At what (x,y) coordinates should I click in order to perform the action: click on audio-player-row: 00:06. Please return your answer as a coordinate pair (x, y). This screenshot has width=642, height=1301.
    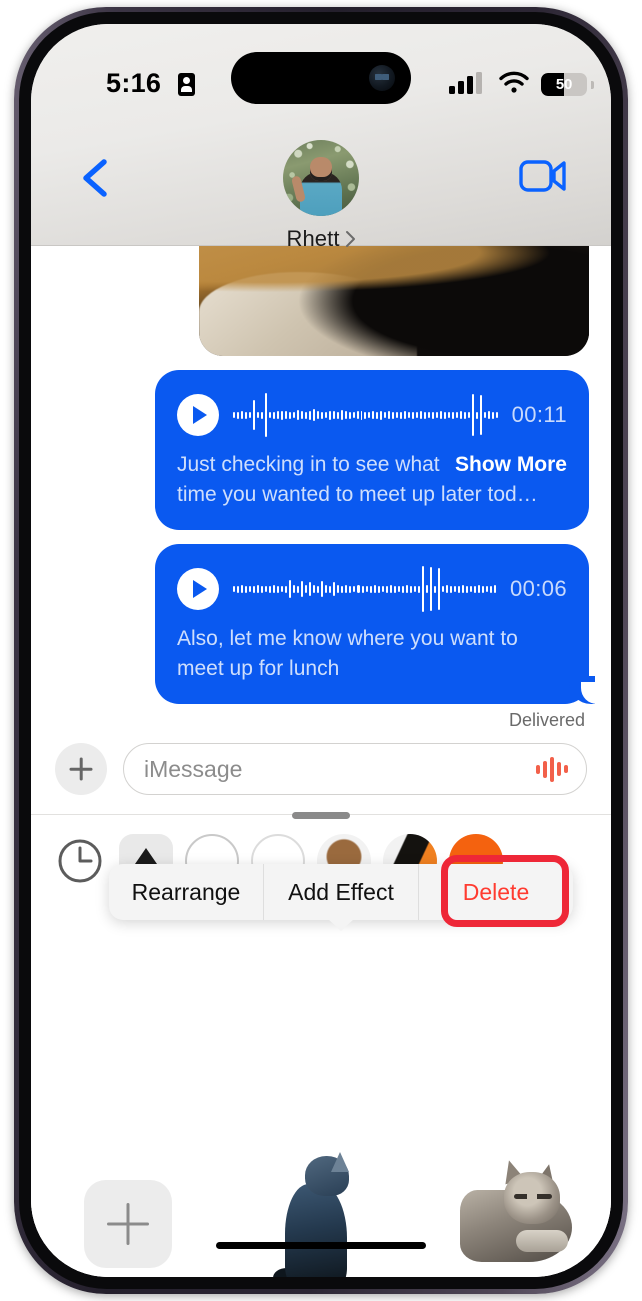
    Looking at the image, I should click on (372, 589).